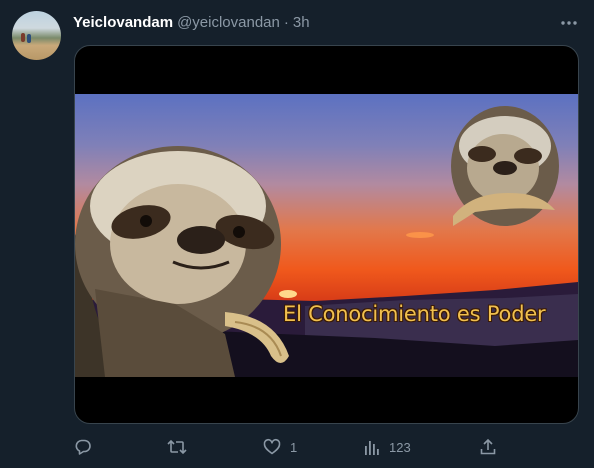 This screenshot has width=594, height=468. What do you see at coordinates (301, 22) in the screenshot?
I see `timestamp: 3h` at bounding box center [301, 22].